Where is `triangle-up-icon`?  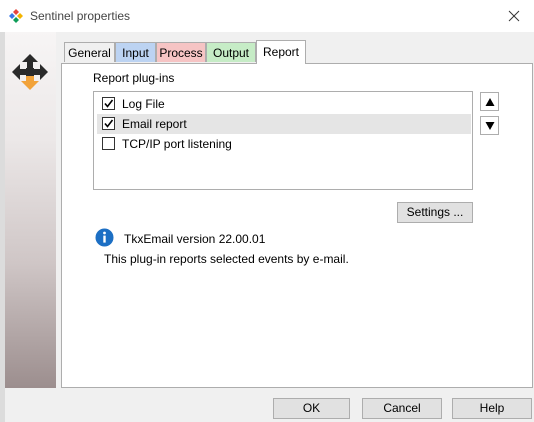
triangle-up-icon is located at coordinates (490, 102).